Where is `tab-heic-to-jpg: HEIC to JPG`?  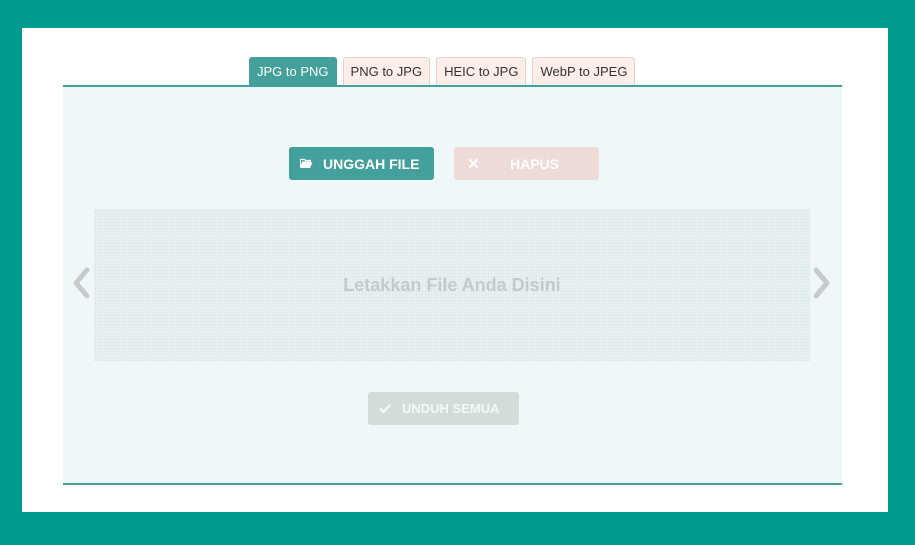 tab-heic-to-jpg: HEIC to JPG is located at coordinates (481, 71).